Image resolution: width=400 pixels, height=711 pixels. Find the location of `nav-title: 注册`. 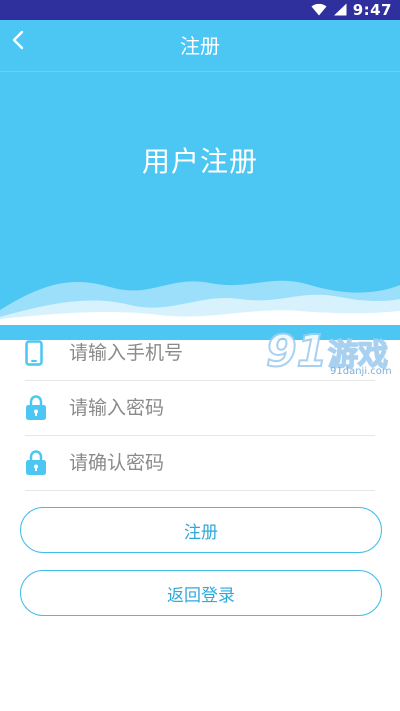

nav-title: 注册 is located at coordinates (200, 46).